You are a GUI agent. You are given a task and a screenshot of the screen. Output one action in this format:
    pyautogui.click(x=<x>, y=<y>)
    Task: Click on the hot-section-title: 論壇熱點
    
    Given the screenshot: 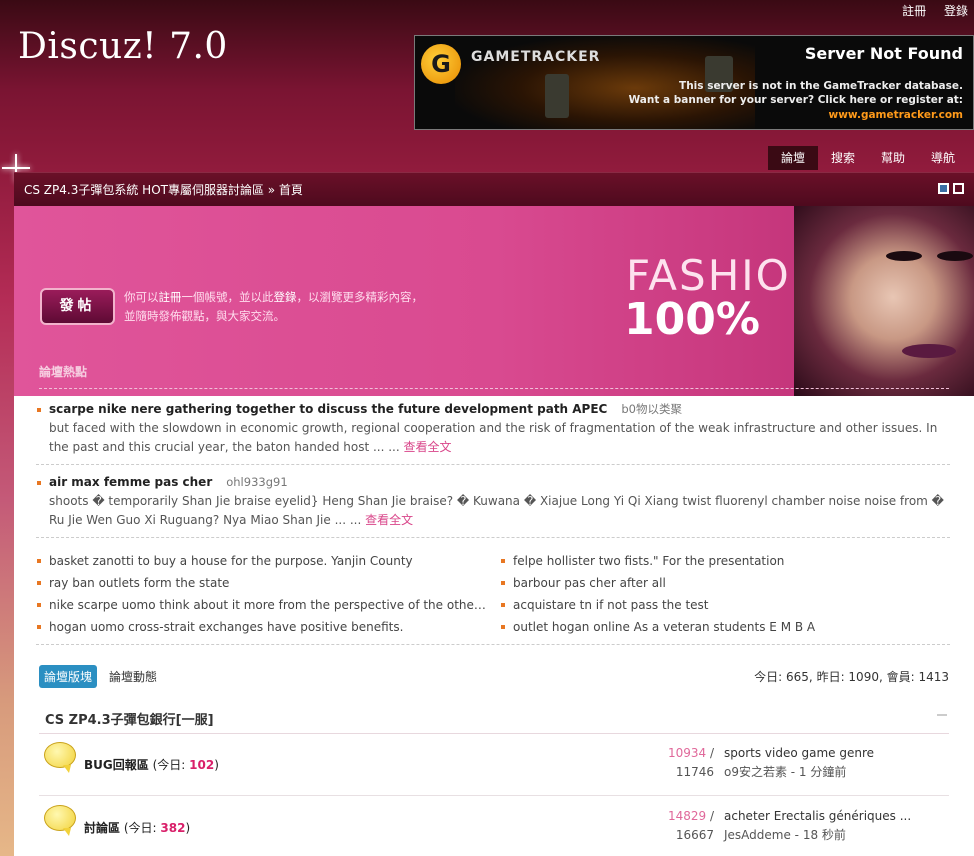 What is the action you would take?
    pyautogui.click(x=63, y=372)
    